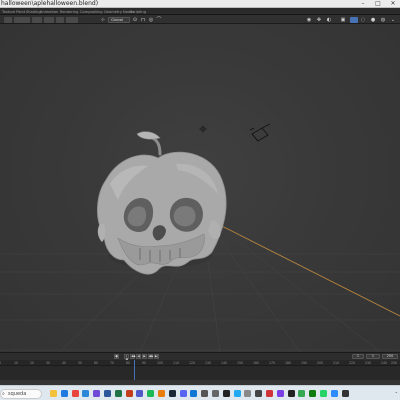 The image size is (400, 400). I want to click on timeline-header: ● |◀ ◀◆ ◀ ▶ ◆▶ ▶| 1 1 250, so click(200, 356).